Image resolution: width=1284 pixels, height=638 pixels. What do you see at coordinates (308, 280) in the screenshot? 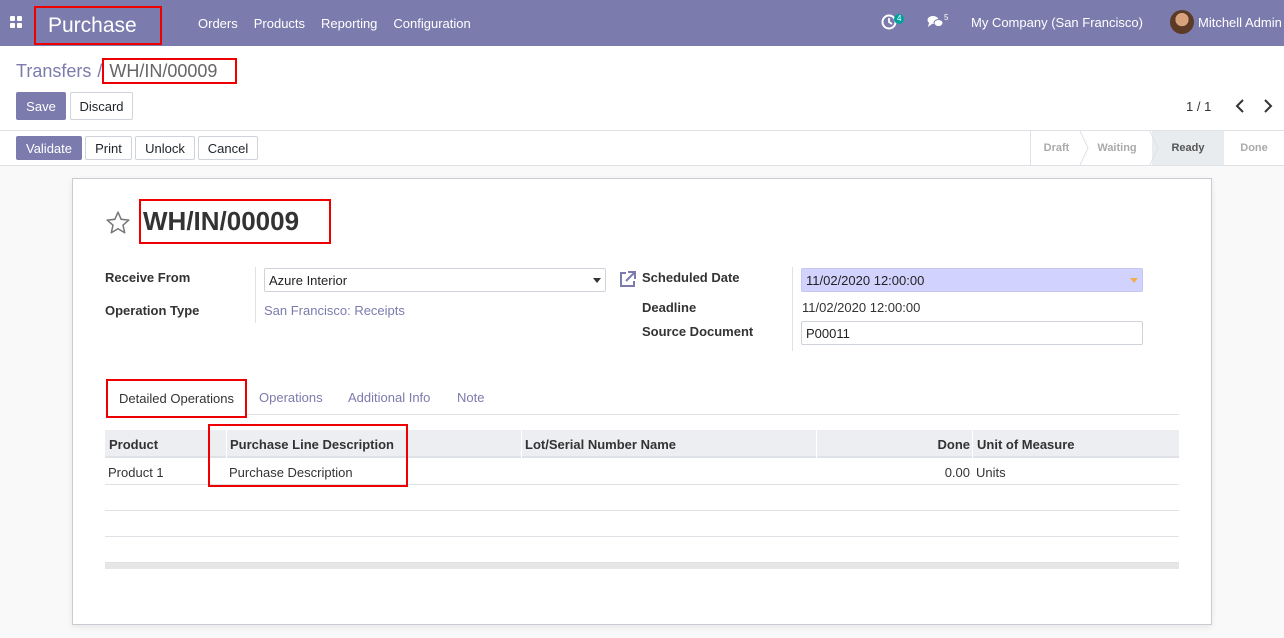
I see `receive-from-value: Azure Interior` at bounding box center [308, 280].